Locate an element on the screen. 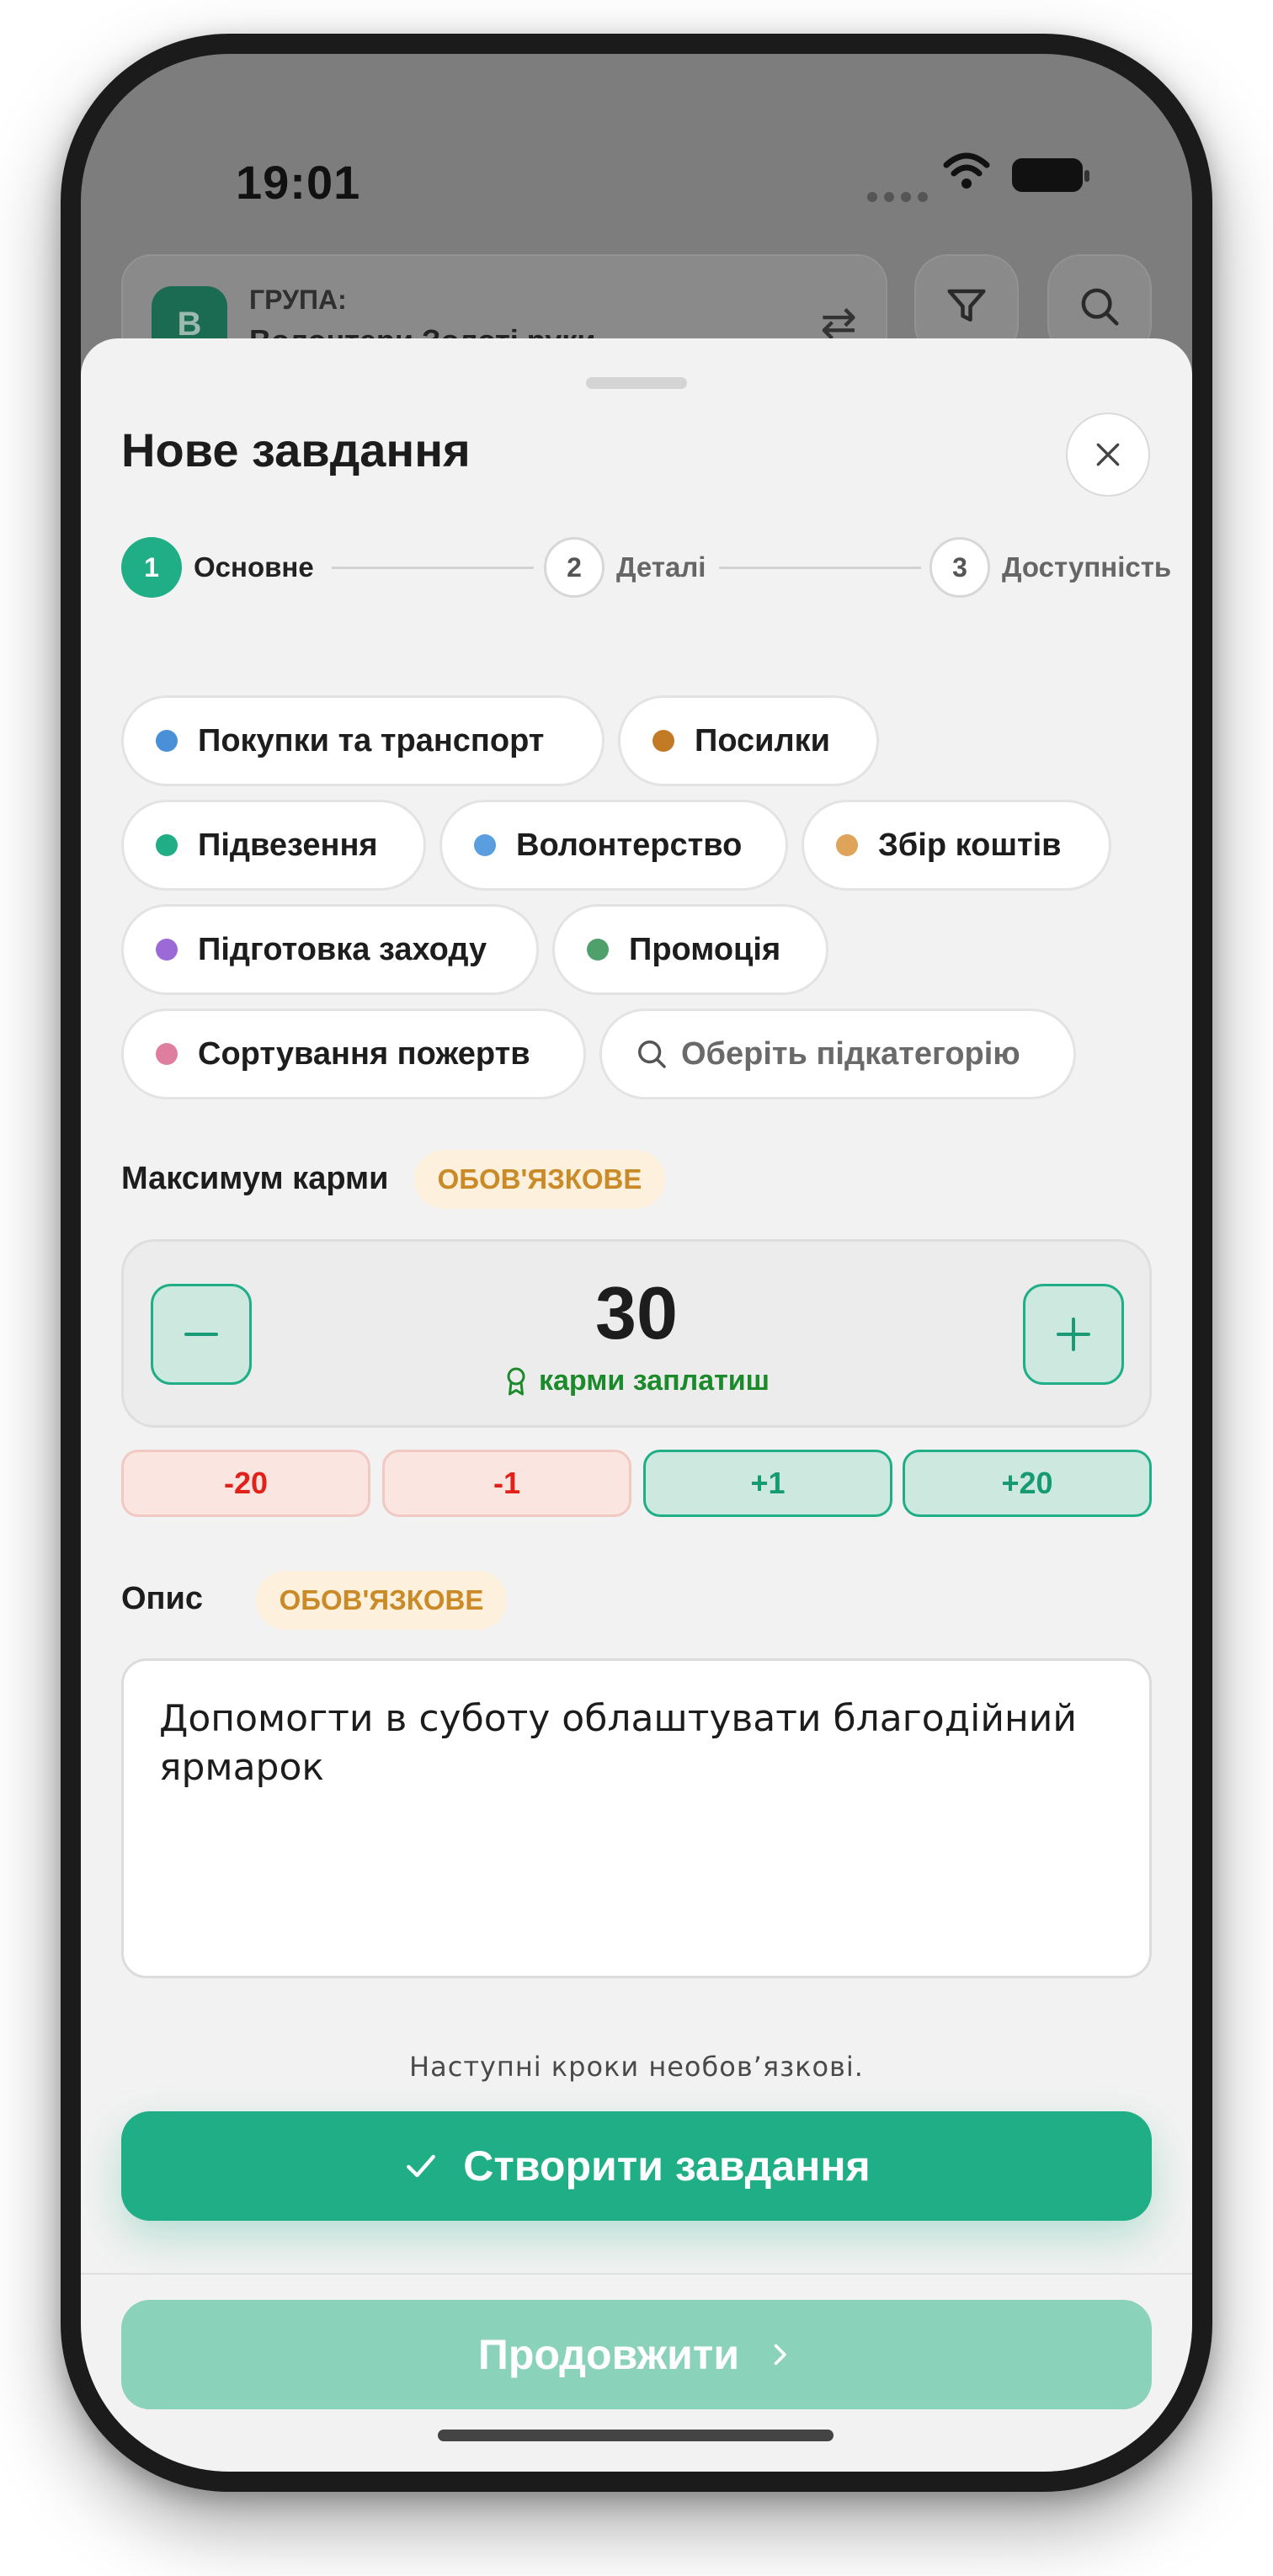  karma-caption: карми заплатиш is located at coordinates (636, 1381).